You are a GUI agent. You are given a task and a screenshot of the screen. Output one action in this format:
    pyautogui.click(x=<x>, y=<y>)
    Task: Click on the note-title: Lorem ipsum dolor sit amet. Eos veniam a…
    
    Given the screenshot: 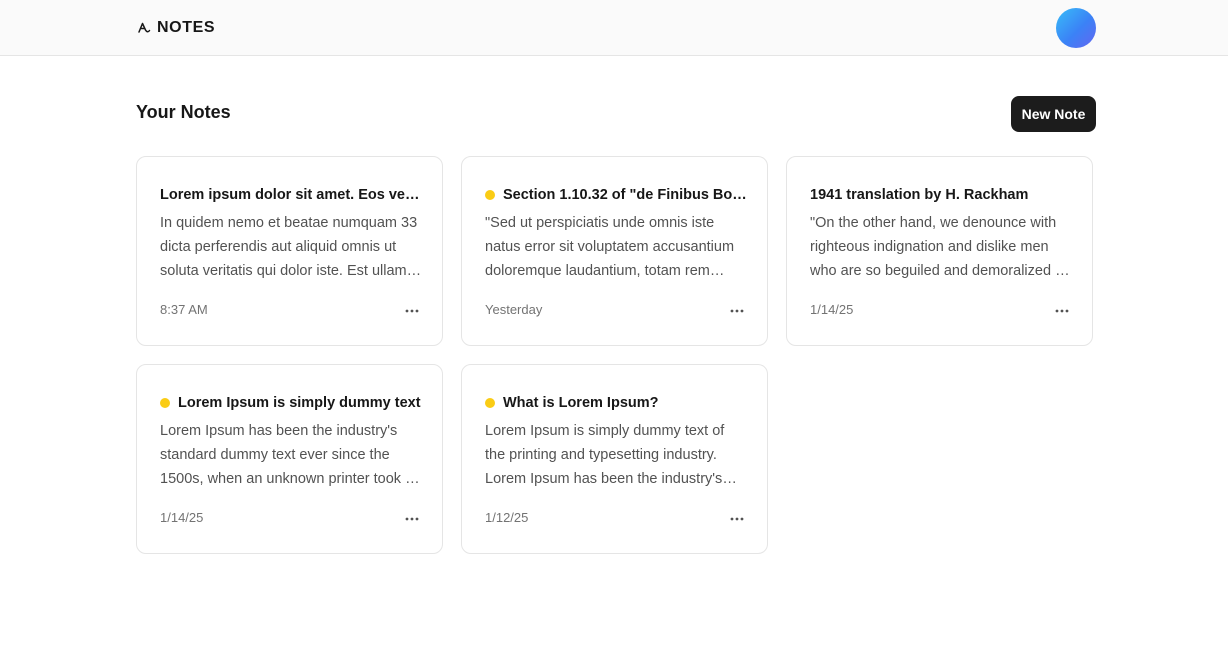 What is the action you would take?
    pyautogui.click(x=291, y=195)
    